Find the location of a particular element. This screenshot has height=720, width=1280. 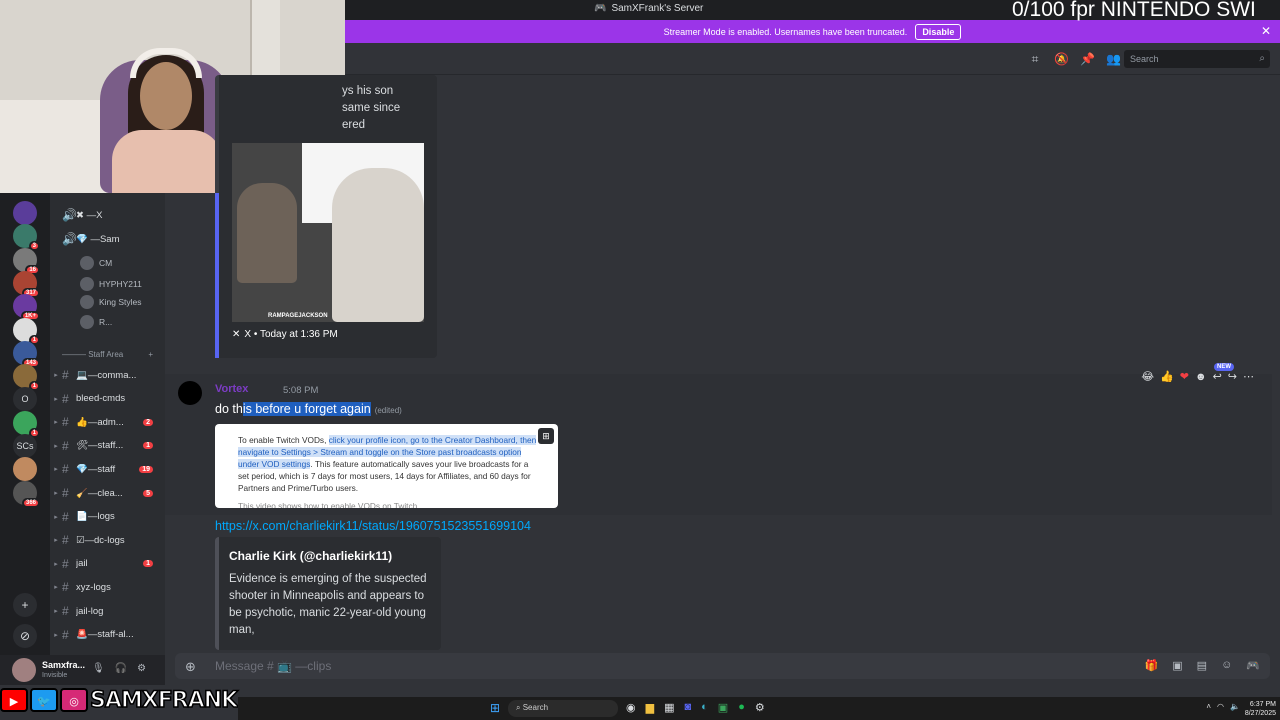

hash-icon: # is located at coordinates (65, 563).